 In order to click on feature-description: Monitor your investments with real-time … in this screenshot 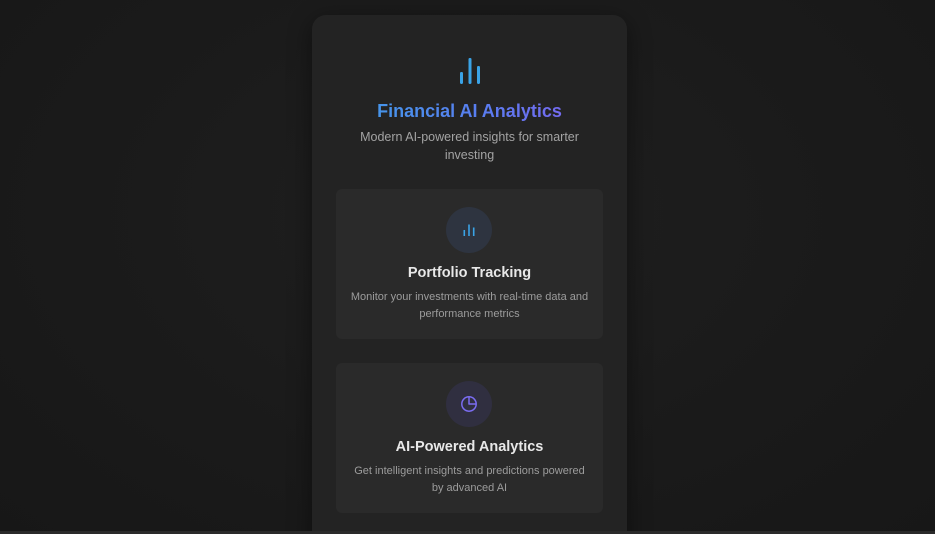, I will do `click(469, 305)`.